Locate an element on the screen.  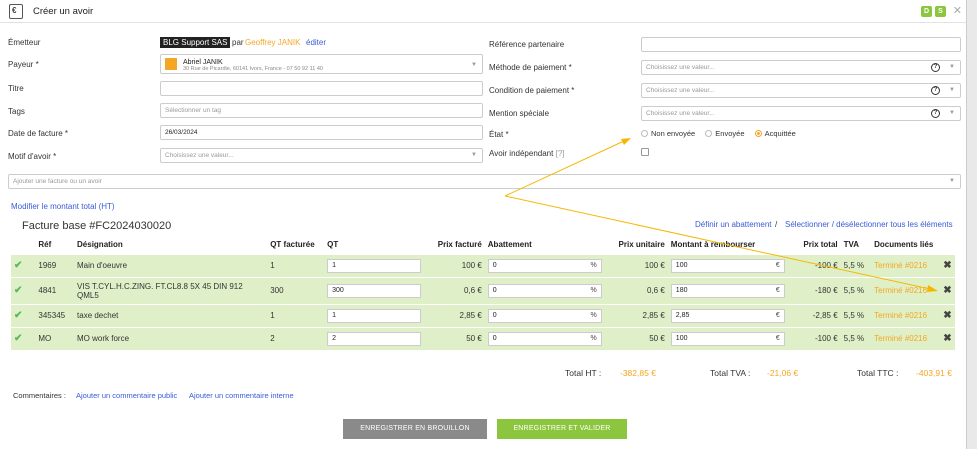
col-montant: Montant à rembourser is located at coordinates (728, 245).